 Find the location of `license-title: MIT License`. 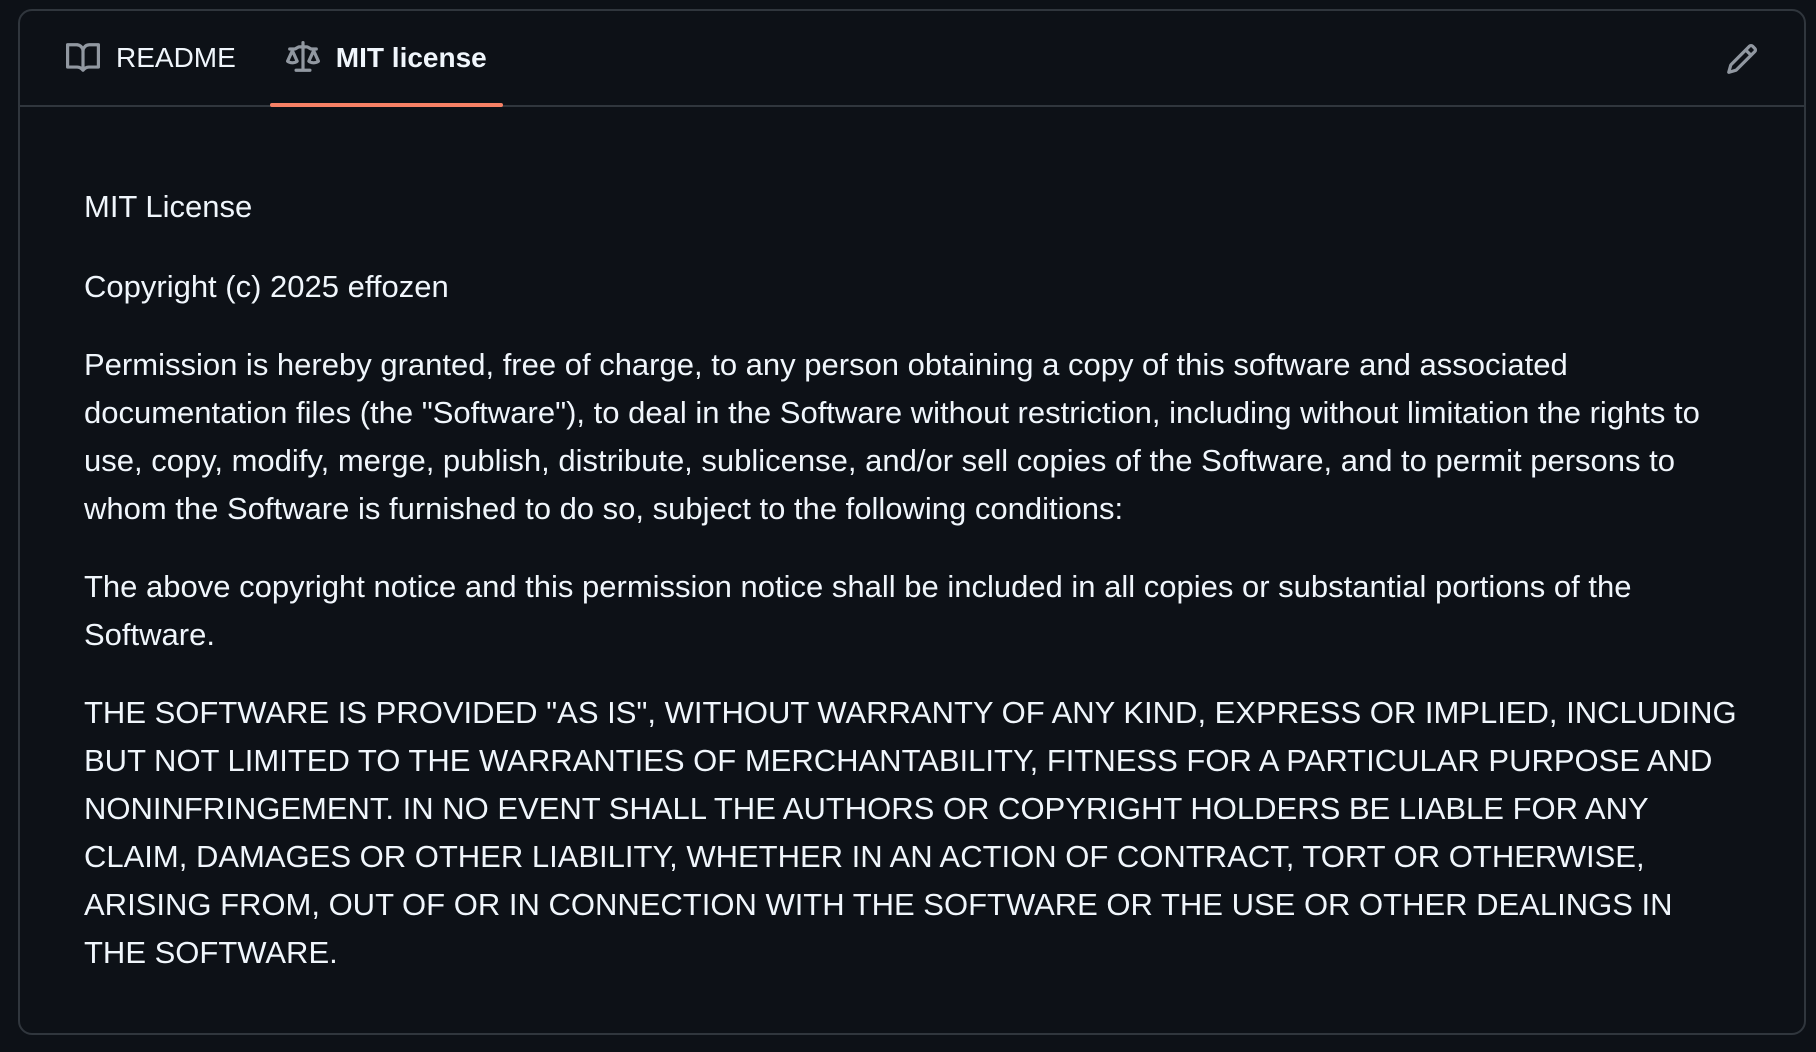

license-title: MIT License is located at coordinates (168, 206).